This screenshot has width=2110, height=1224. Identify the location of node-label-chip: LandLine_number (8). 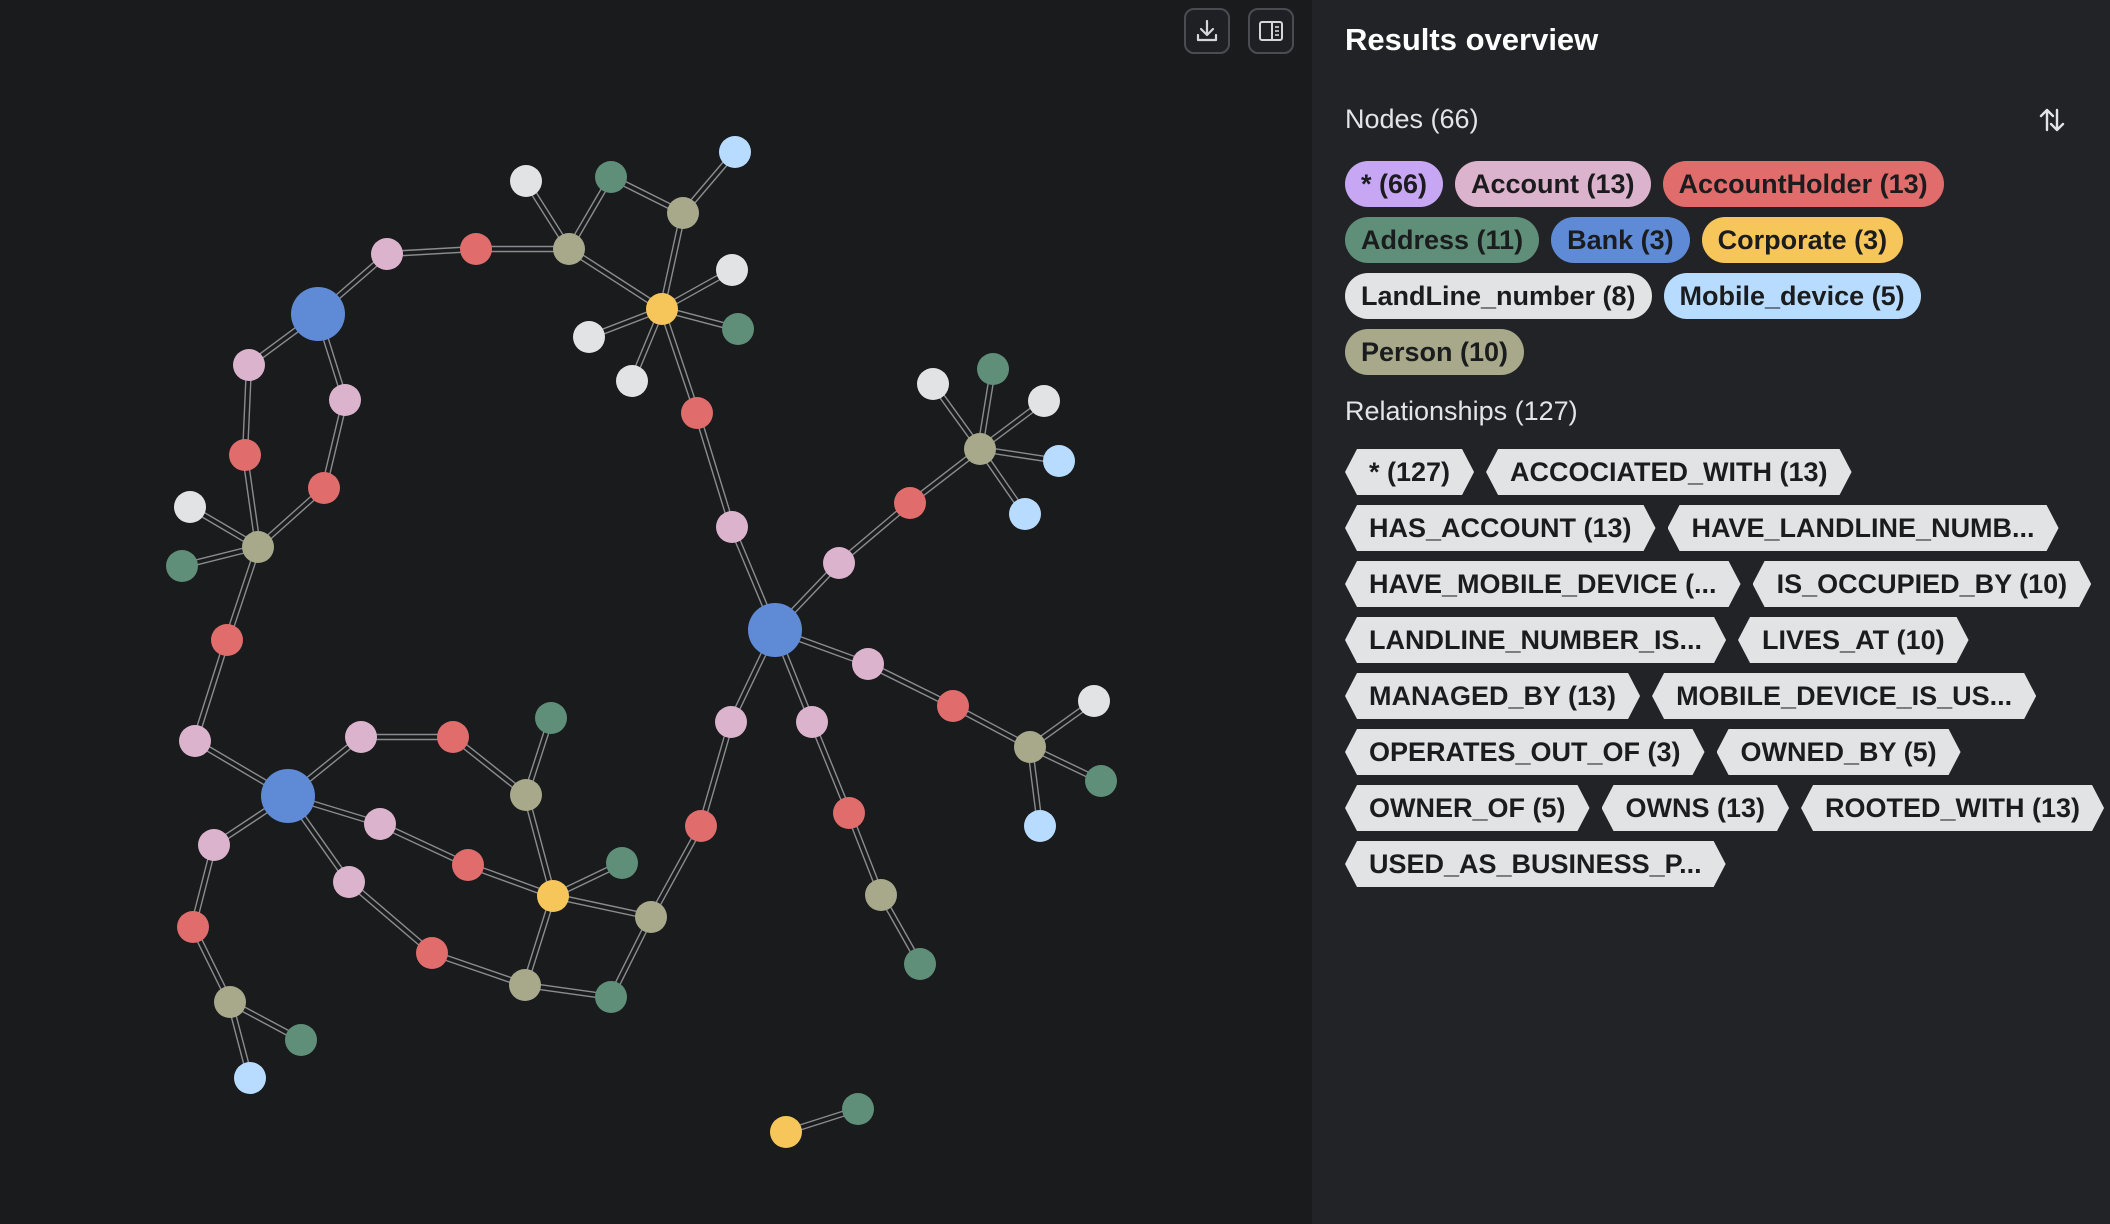
(1498, 296).